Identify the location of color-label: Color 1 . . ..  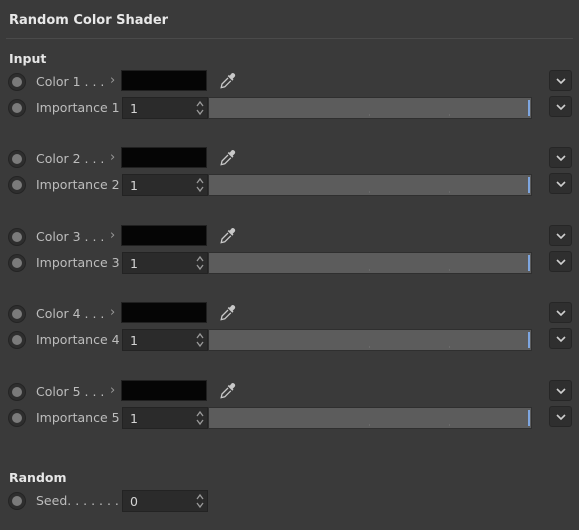
(70, 81).